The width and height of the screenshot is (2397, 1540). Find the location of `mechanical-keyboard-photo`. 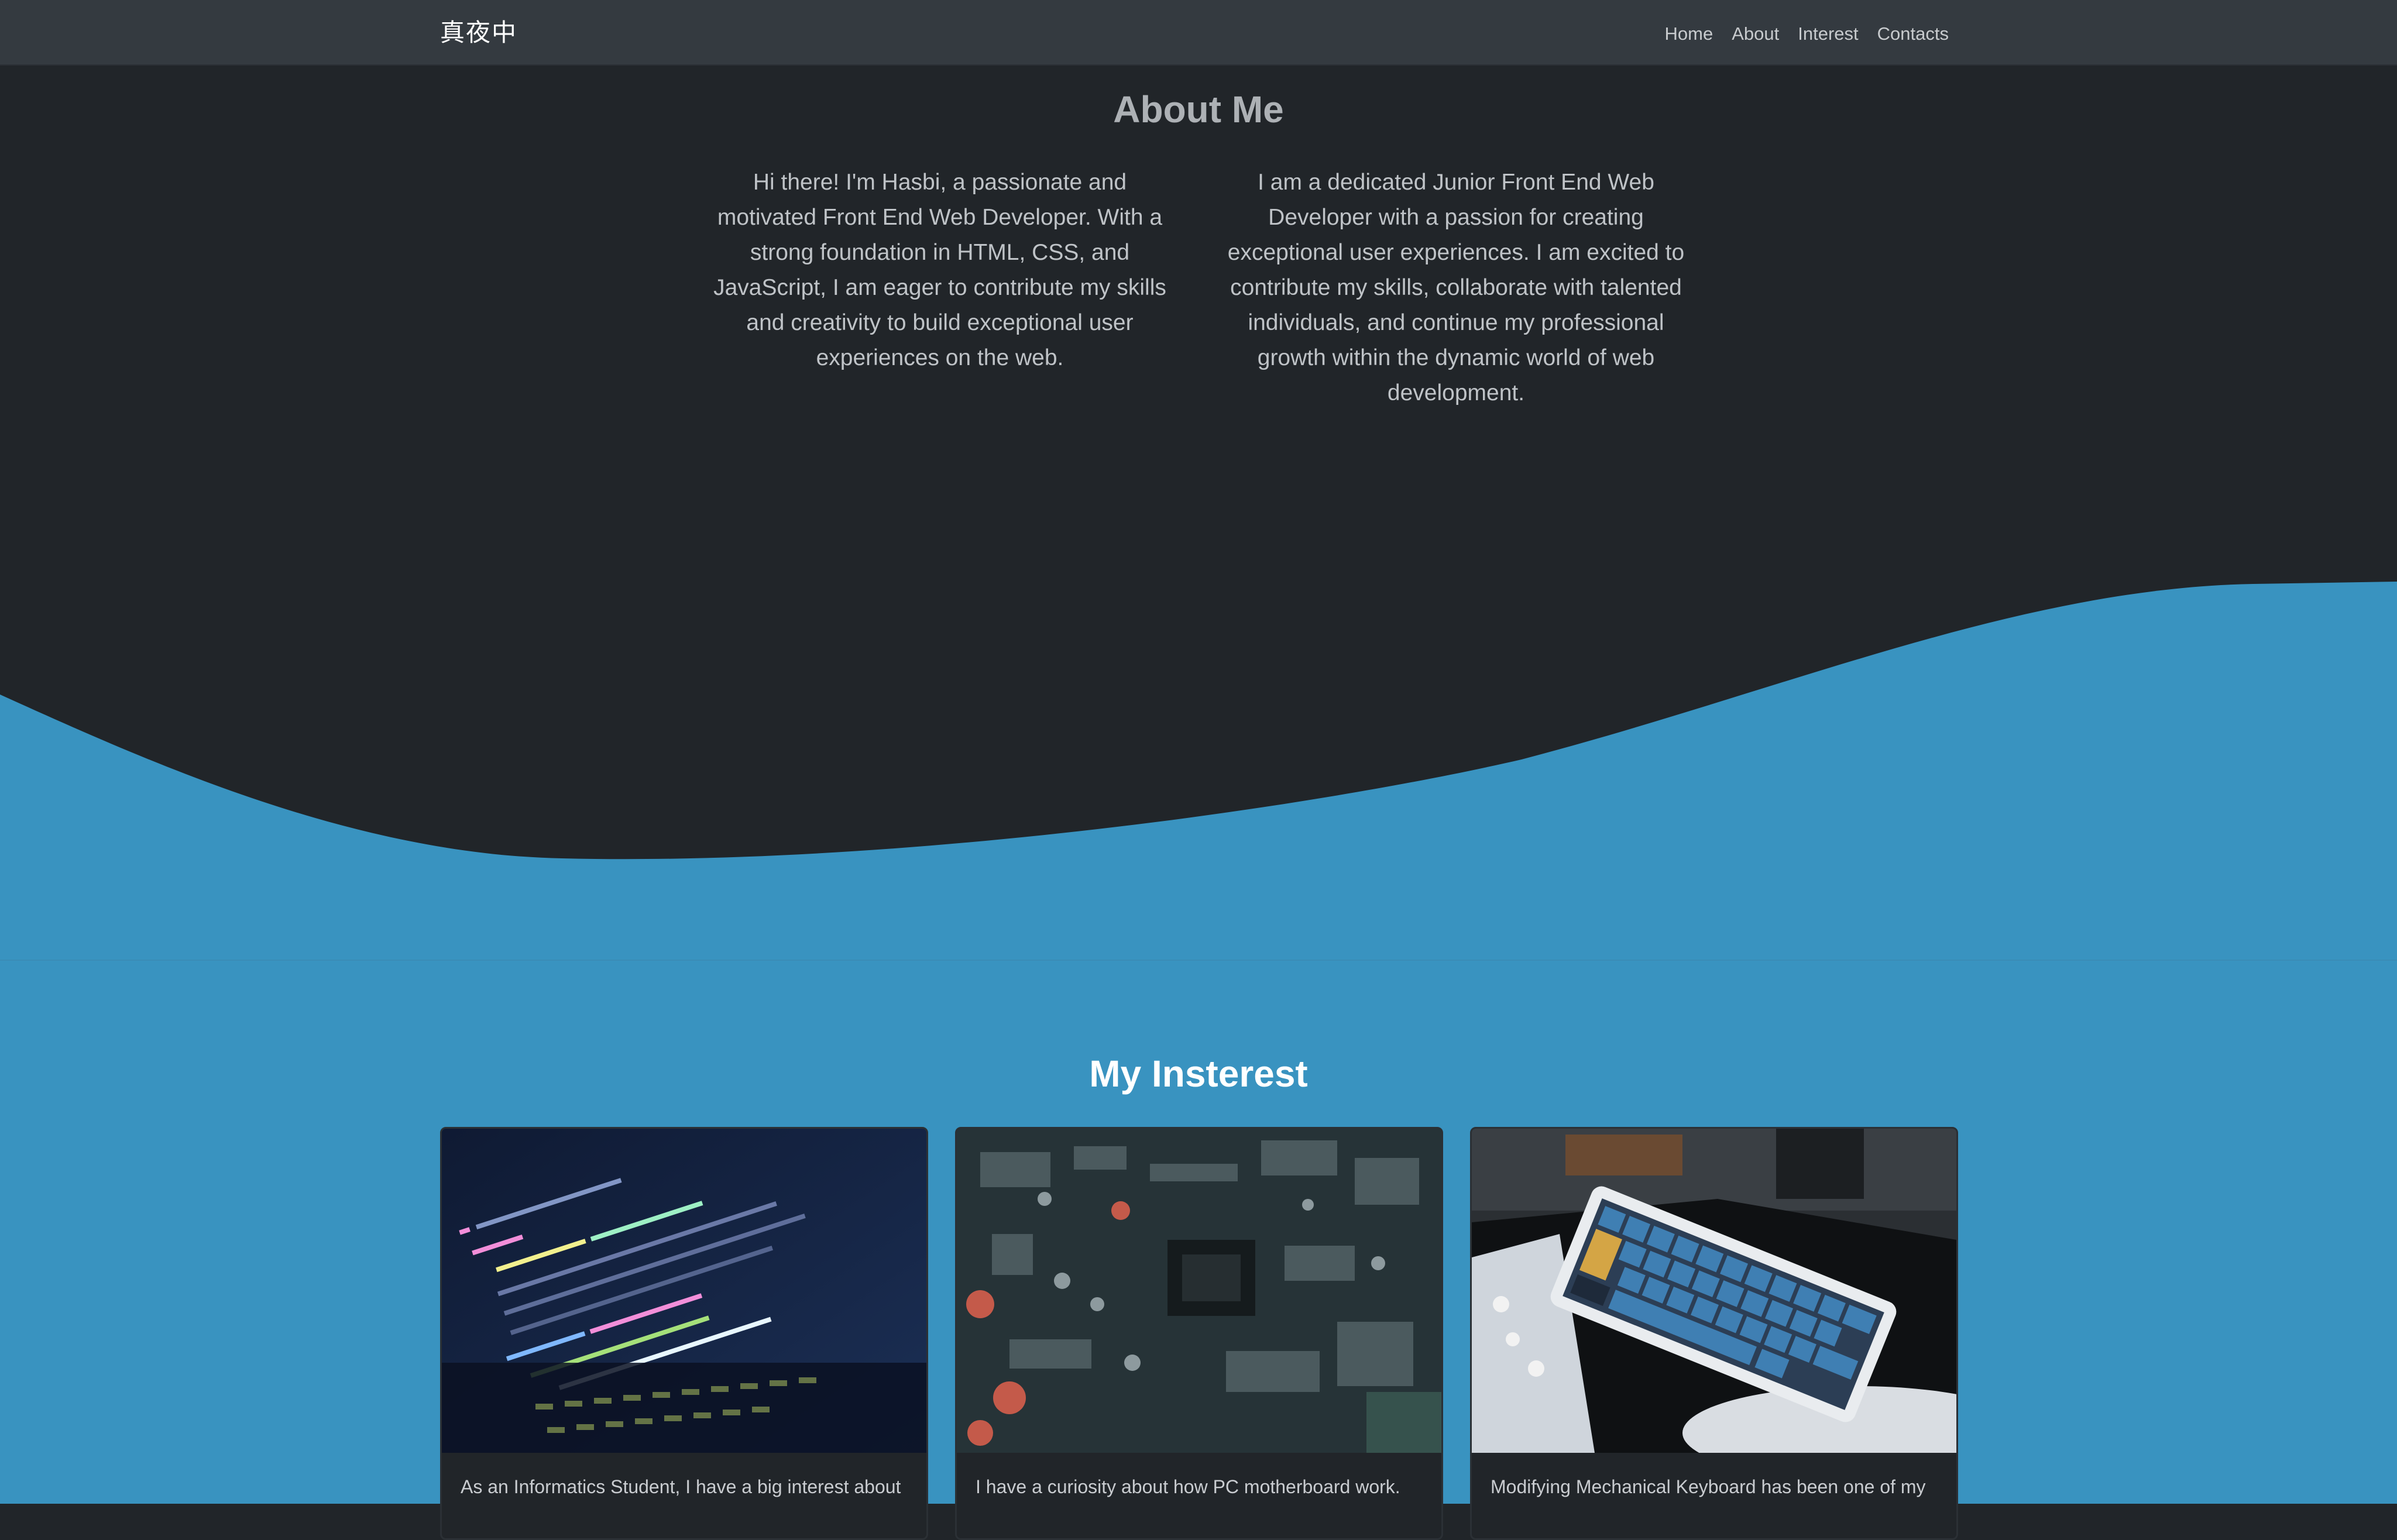

mechanical-keyboard-photo is located at coordinates (1714, 1291).